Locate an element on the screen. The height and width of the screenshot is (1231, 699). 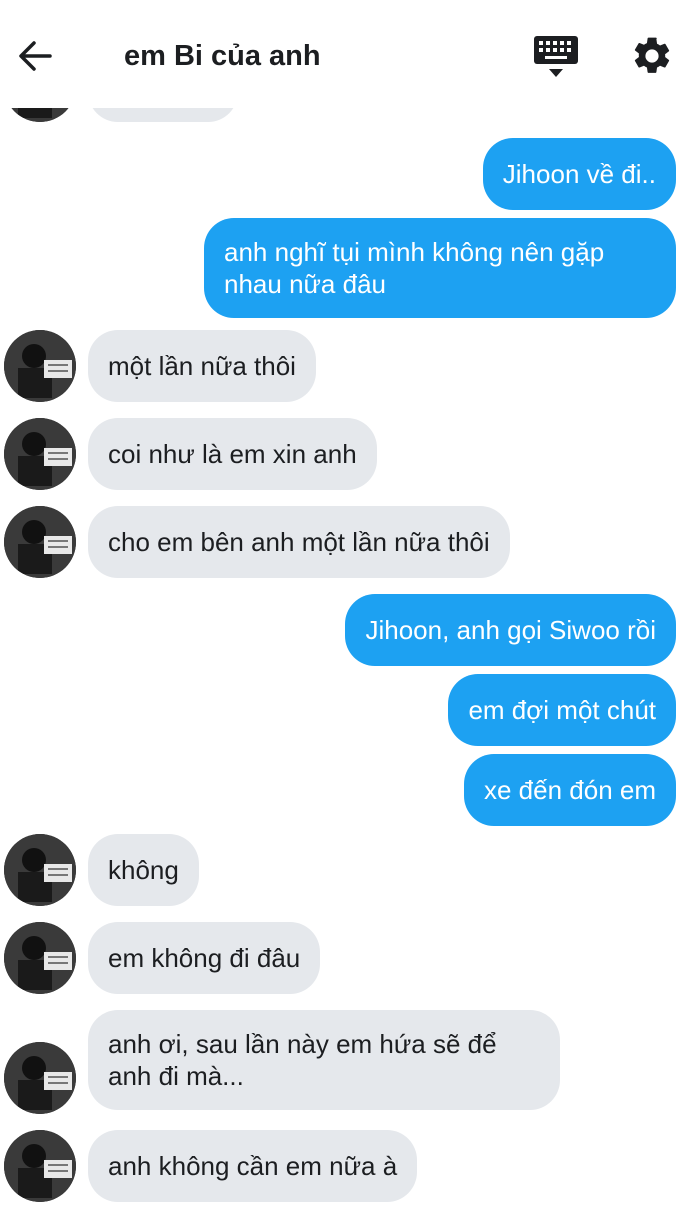
message-bubble-incoming: em không đi đâu is located at coordinates (204, 958).